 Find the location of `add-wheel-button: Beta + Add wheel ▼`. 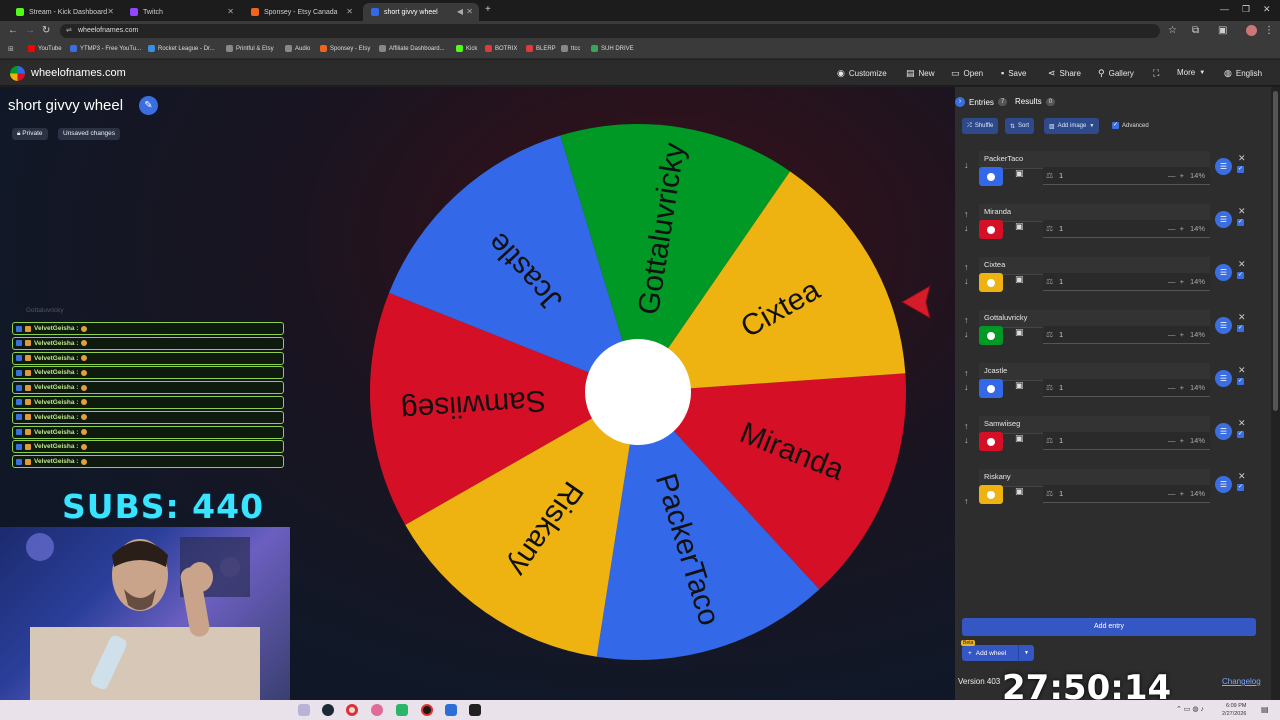

add-wheel-button: Beta + Add wheel ▼ is located at coordinates (997, 650).